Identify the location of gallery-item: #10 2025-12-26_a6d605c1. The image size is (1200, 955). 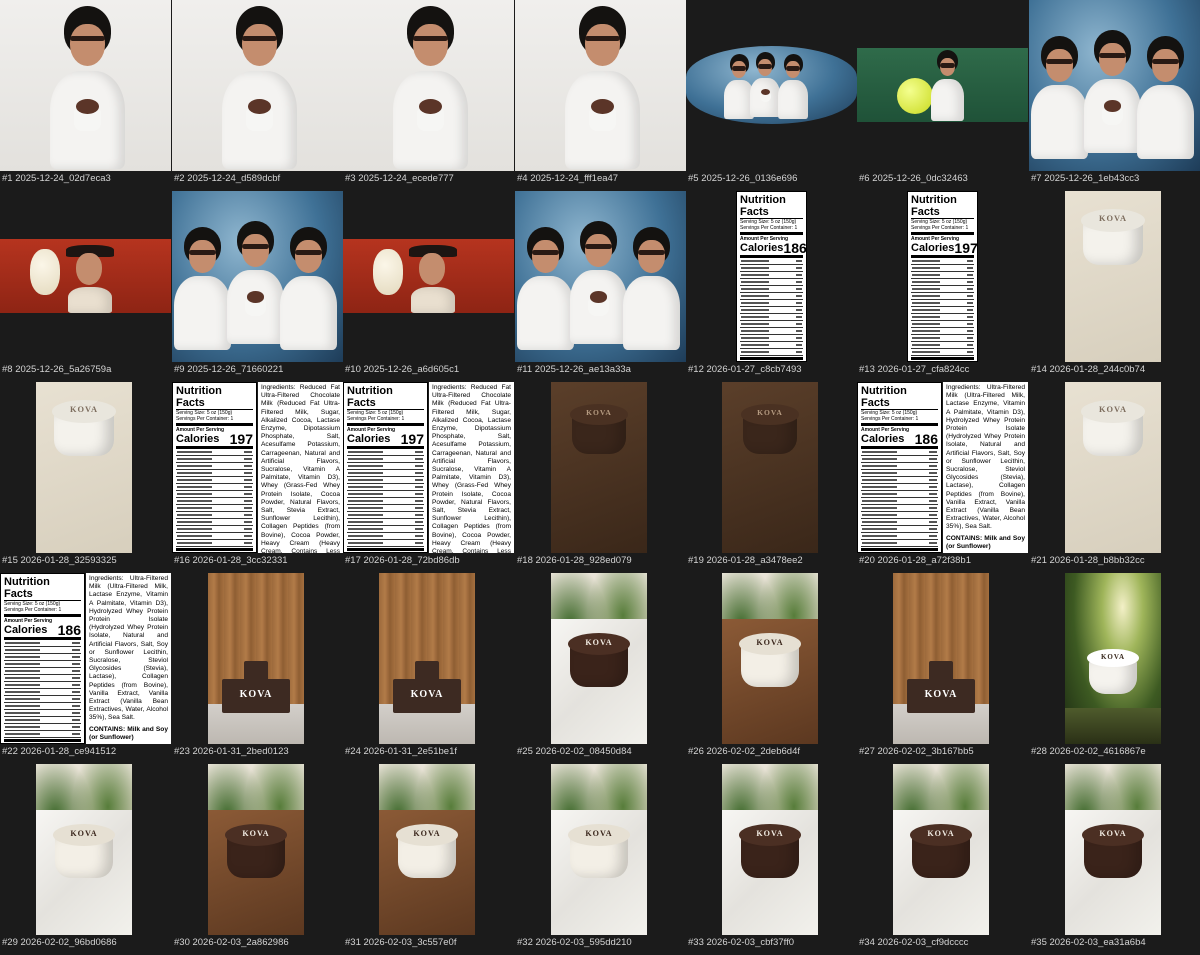
(428, 286).